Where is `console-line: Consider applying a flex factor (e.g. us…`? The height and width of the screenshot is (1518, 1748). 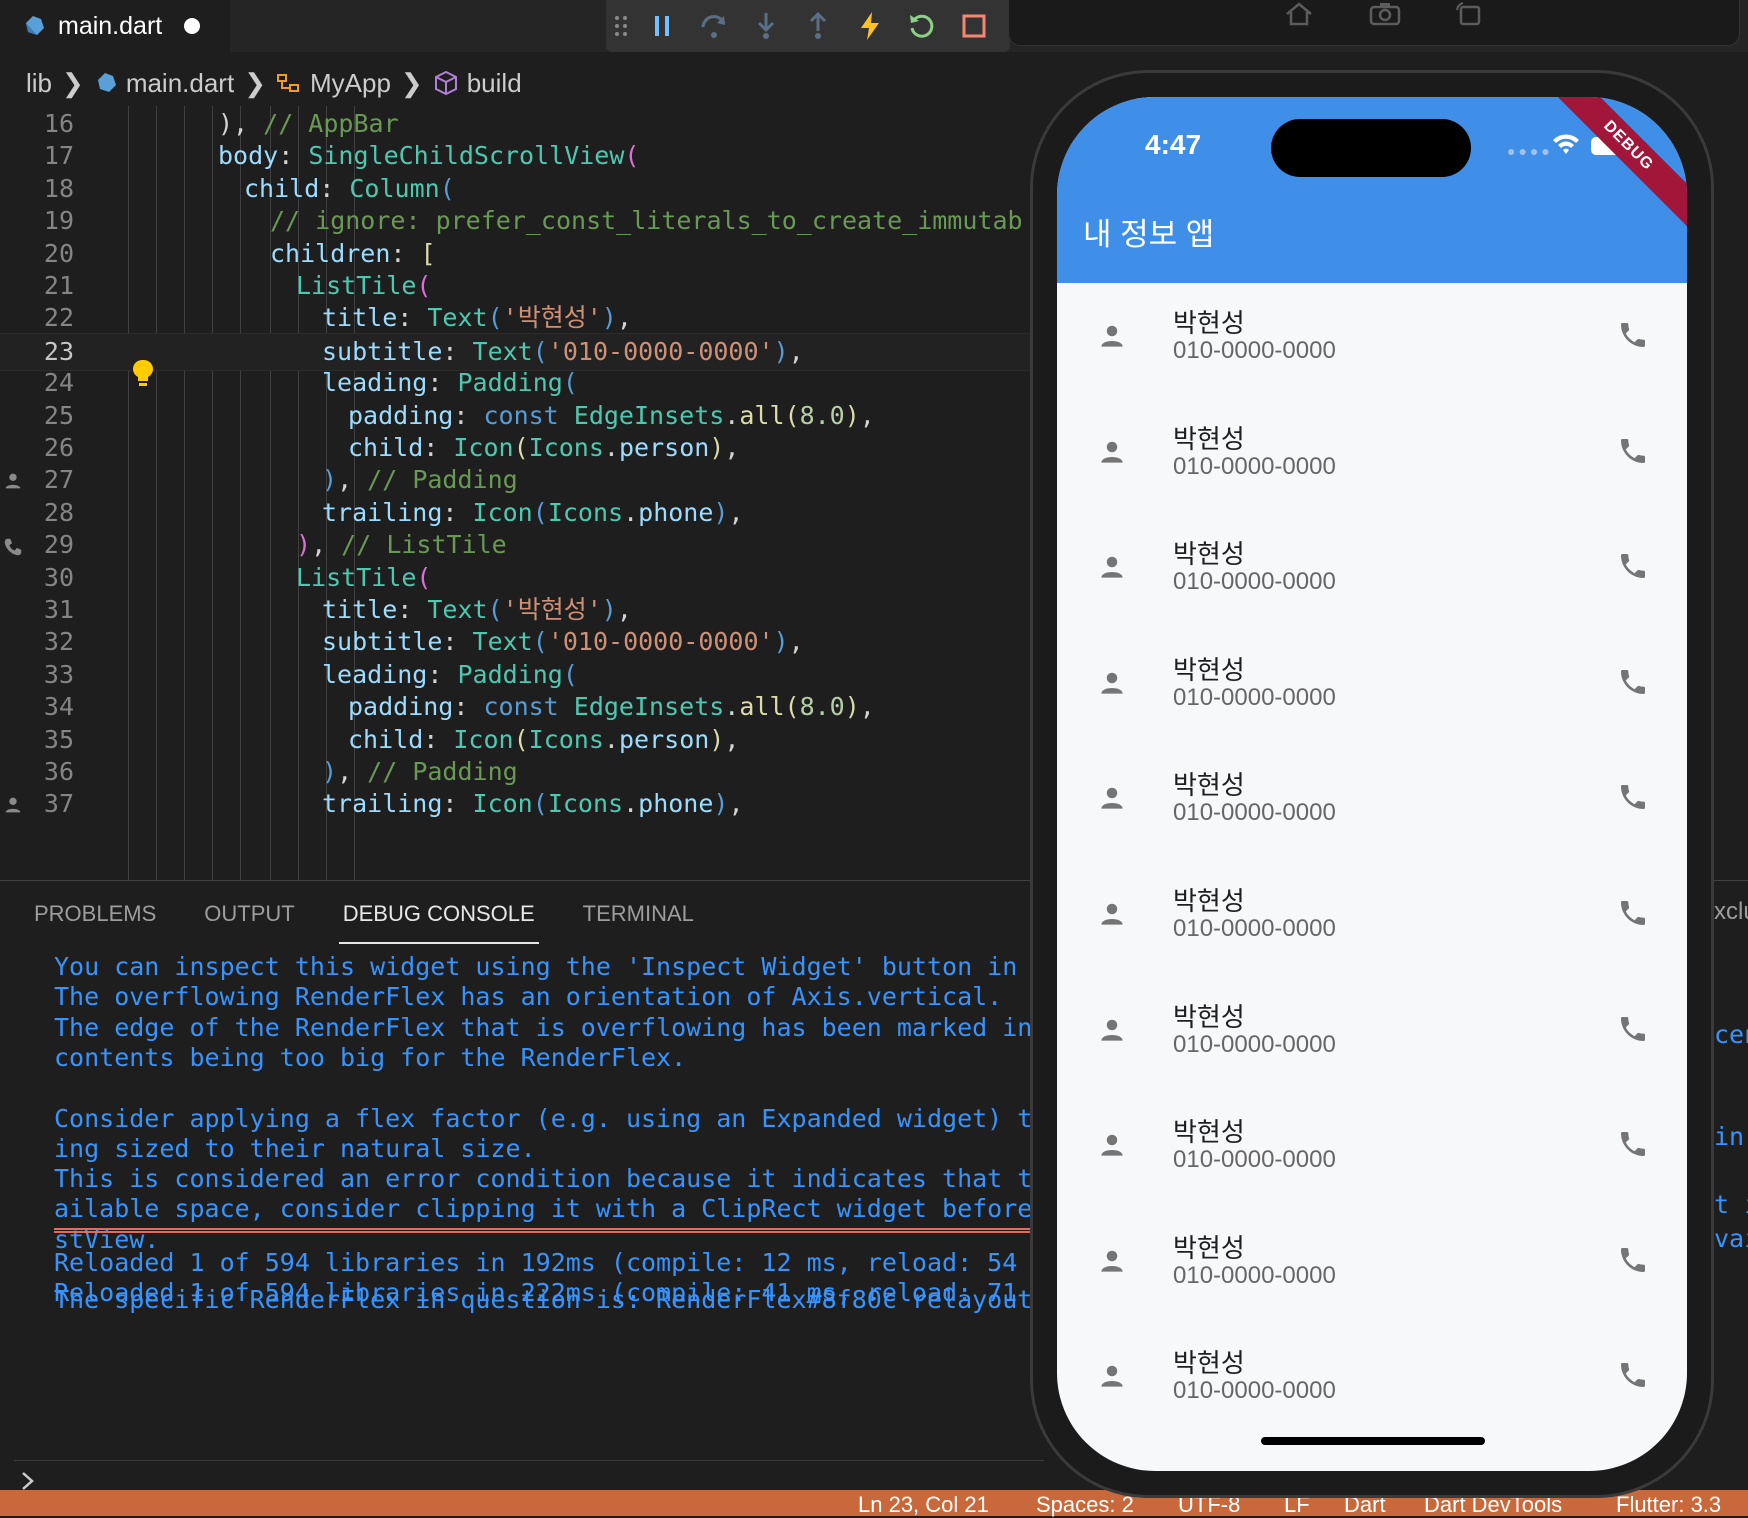 console-line: Consider applying a flex factor (e.g. us… is located at coordinates (542, 1118).